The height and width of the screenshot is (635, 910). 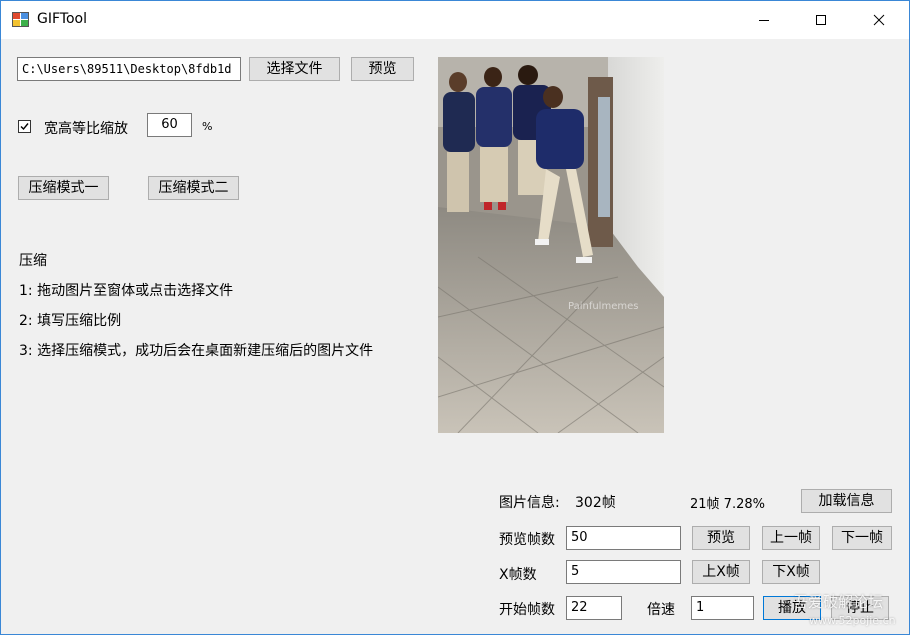 What do you see at coordinates (862, 538) in the screenshot?
I see `next-frame-button: 下一帧` at bounding box center [862, 538].